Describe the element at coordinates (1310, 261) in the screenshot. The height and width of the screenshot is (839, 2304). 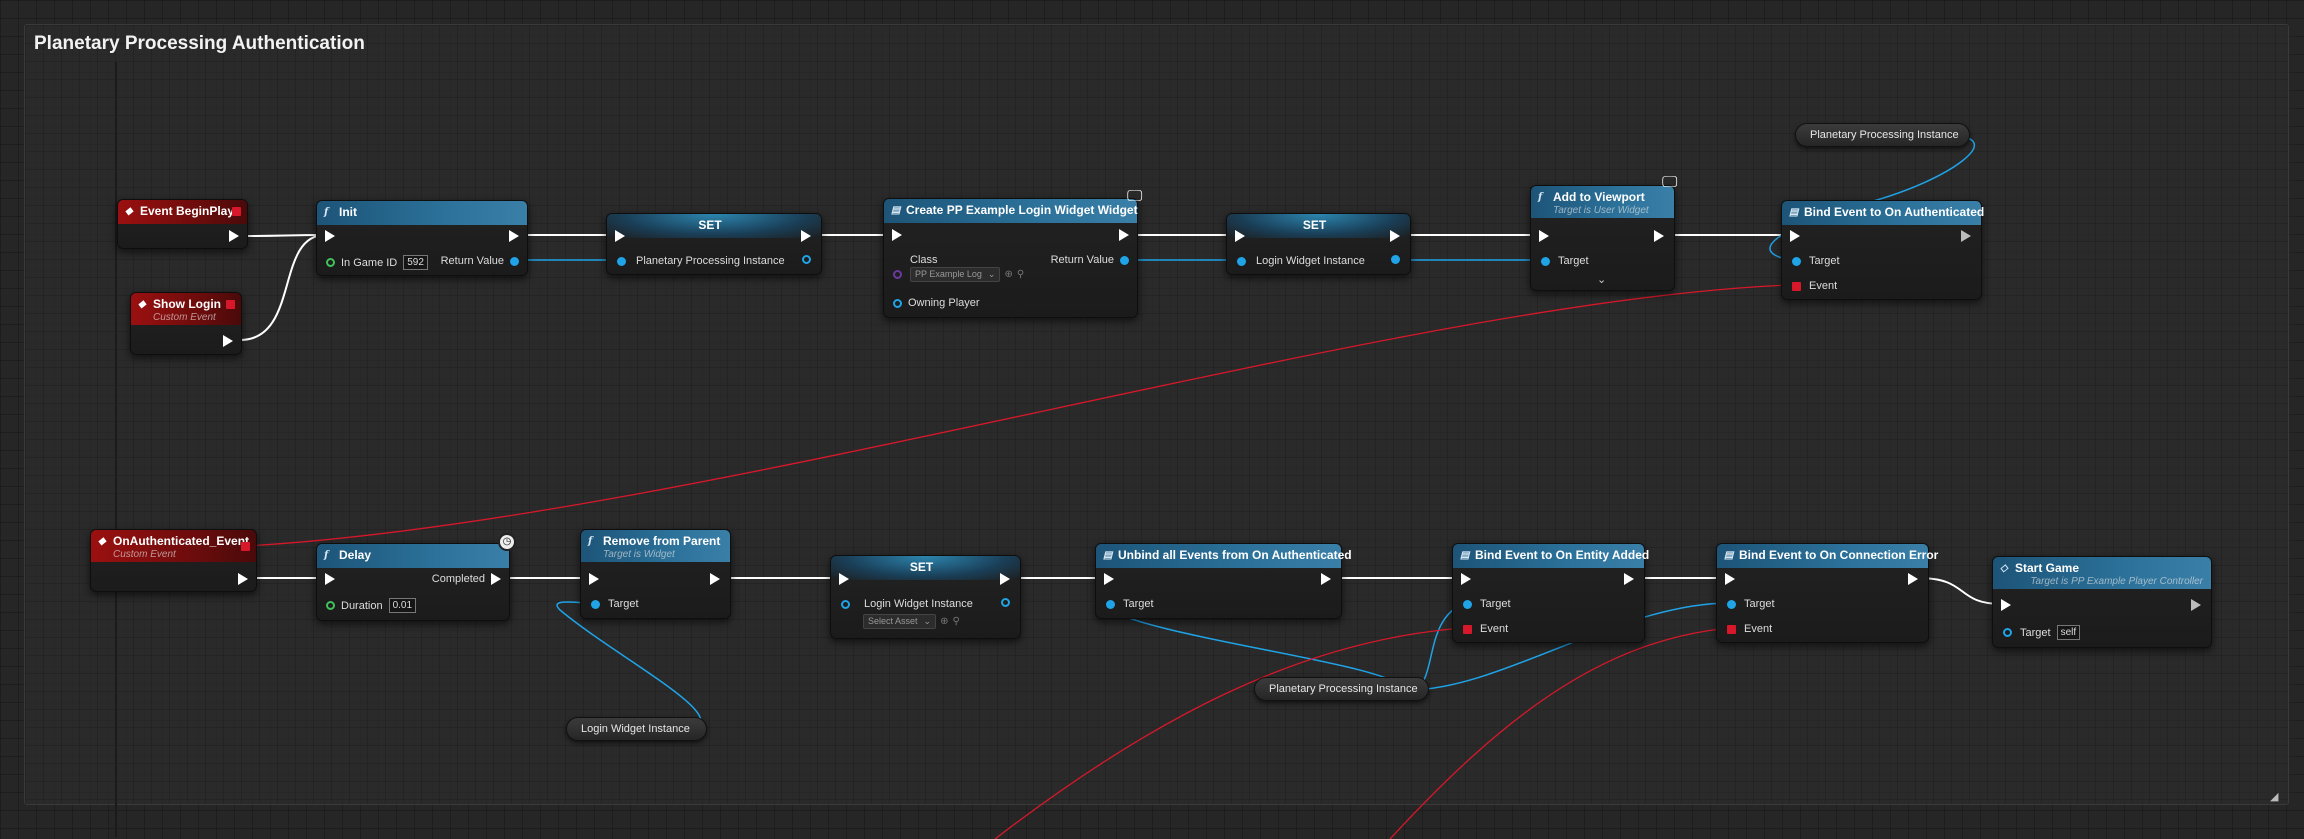
I see `pin-label: Login Widget Instance` at that location.